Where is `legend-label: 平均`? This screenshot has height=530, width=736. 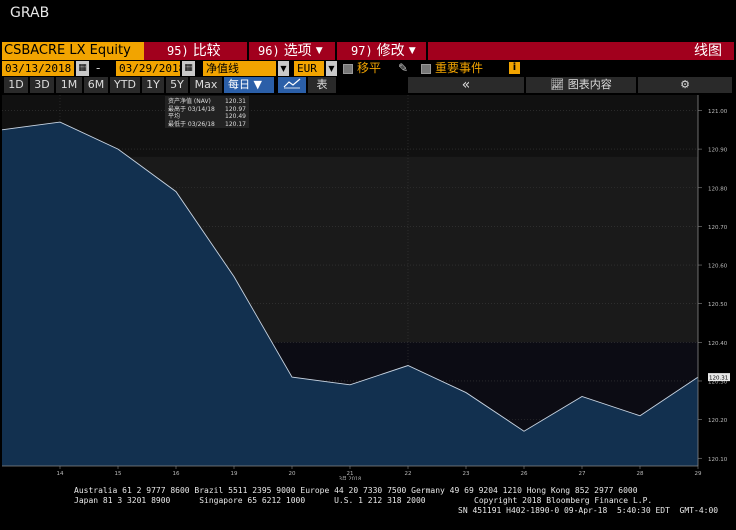 legend-label: 平均 is located at coordinates (174, 116).